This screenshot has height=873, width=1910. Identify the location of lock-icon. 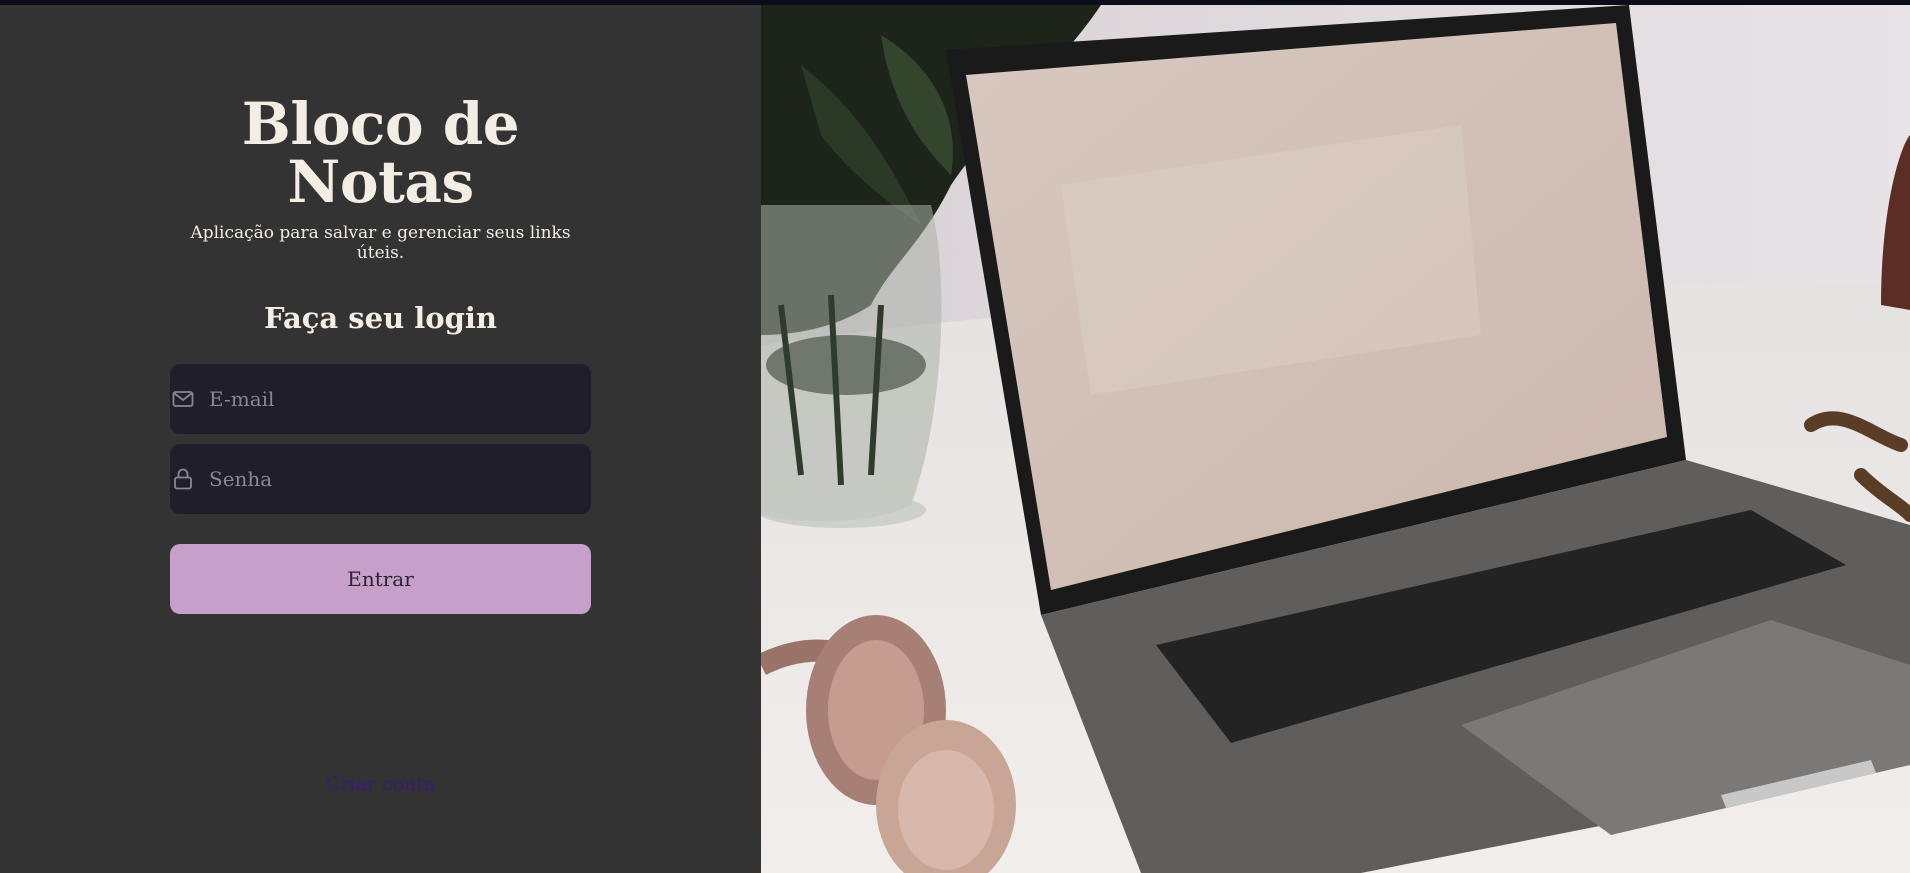
(183, 479).